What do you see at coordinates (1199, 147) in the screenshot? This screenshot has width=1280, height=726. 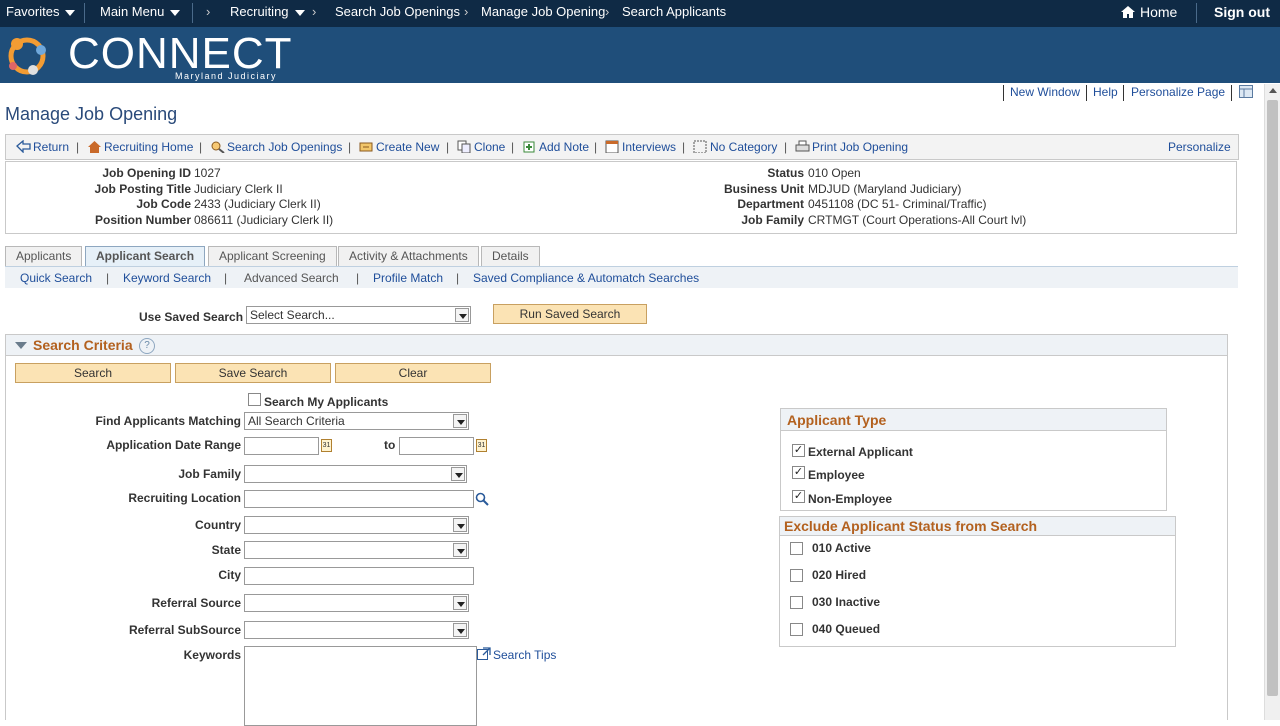 I see `personalize-link: Personalize` at bounding box center [1199, 147].